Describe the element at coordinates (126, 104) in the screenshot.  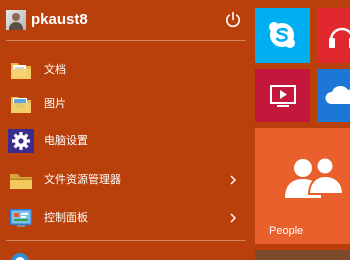
I see `menu-item-pictures: 图片` at that location.